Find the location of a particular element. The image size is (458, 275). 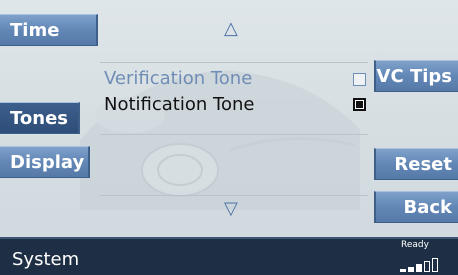

vc-tips-button-label: VC Tips is located at coordinates (414, 76).